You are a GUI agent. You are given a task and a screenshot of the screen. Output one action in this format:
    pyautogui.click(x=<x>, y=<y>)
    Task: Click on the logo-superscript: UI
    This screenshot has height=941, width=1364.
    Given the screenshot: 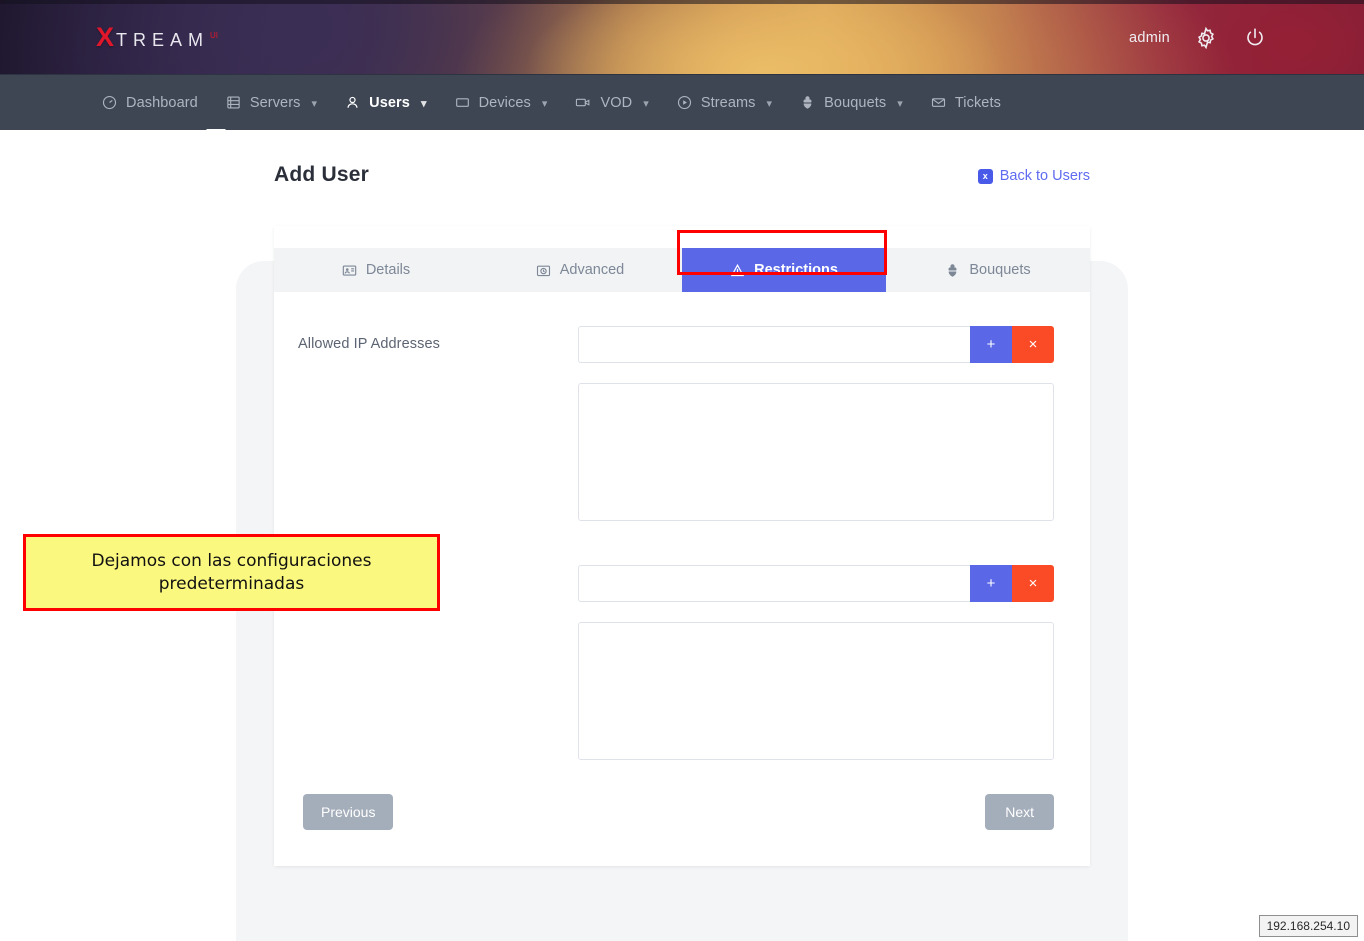 What is the action you would take?
    pyautogui.click(x=214, y=35)
    